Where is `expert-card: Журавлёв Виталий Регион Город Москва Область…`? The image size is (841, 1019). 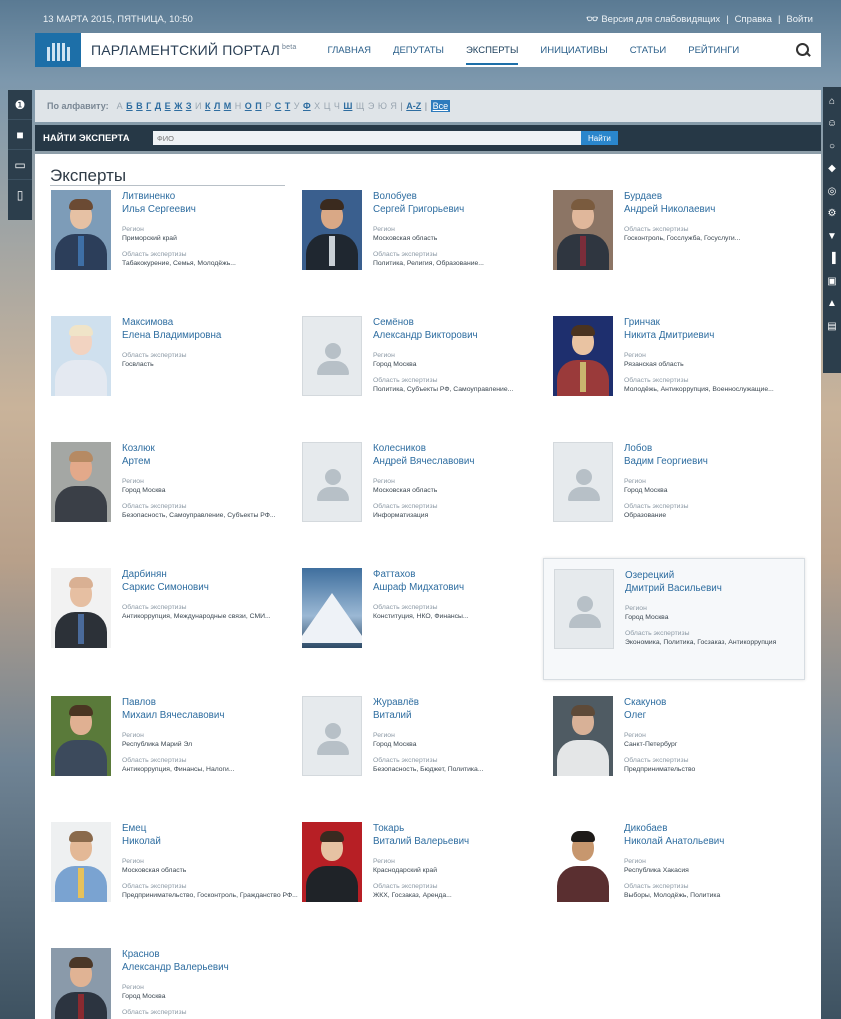
expert-card: Журавлёв Виталий Регион Город Москва Область… is located at coordinates (427, 756).